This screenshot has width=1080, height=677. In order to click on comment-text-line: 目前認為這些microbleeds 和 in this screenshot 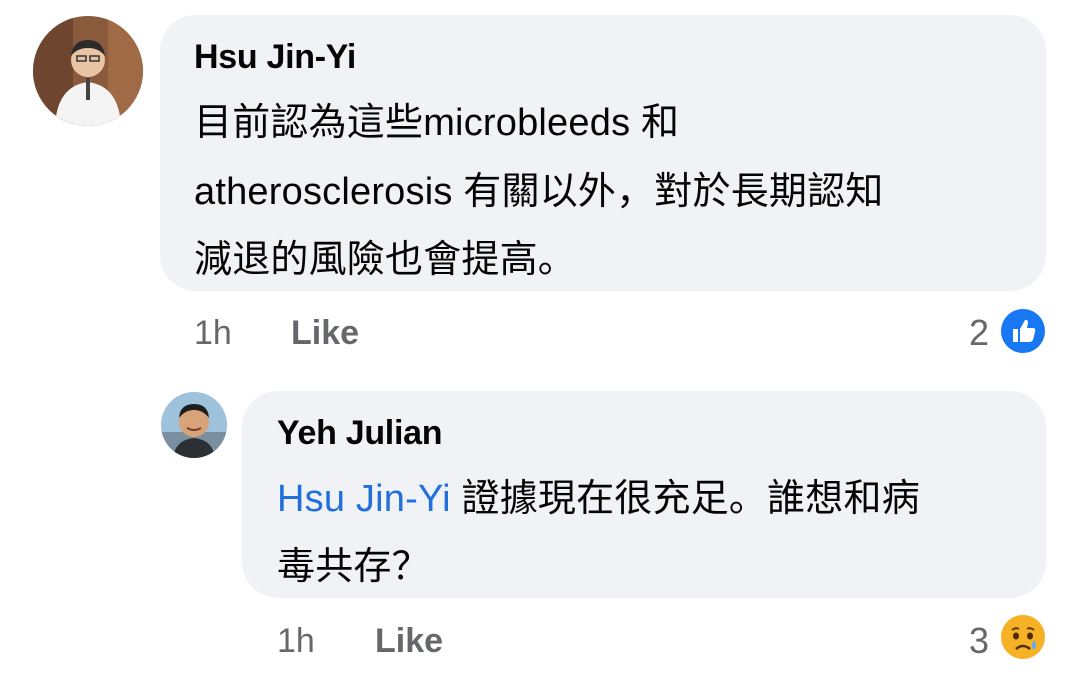, I will do `click(437, 123)`.